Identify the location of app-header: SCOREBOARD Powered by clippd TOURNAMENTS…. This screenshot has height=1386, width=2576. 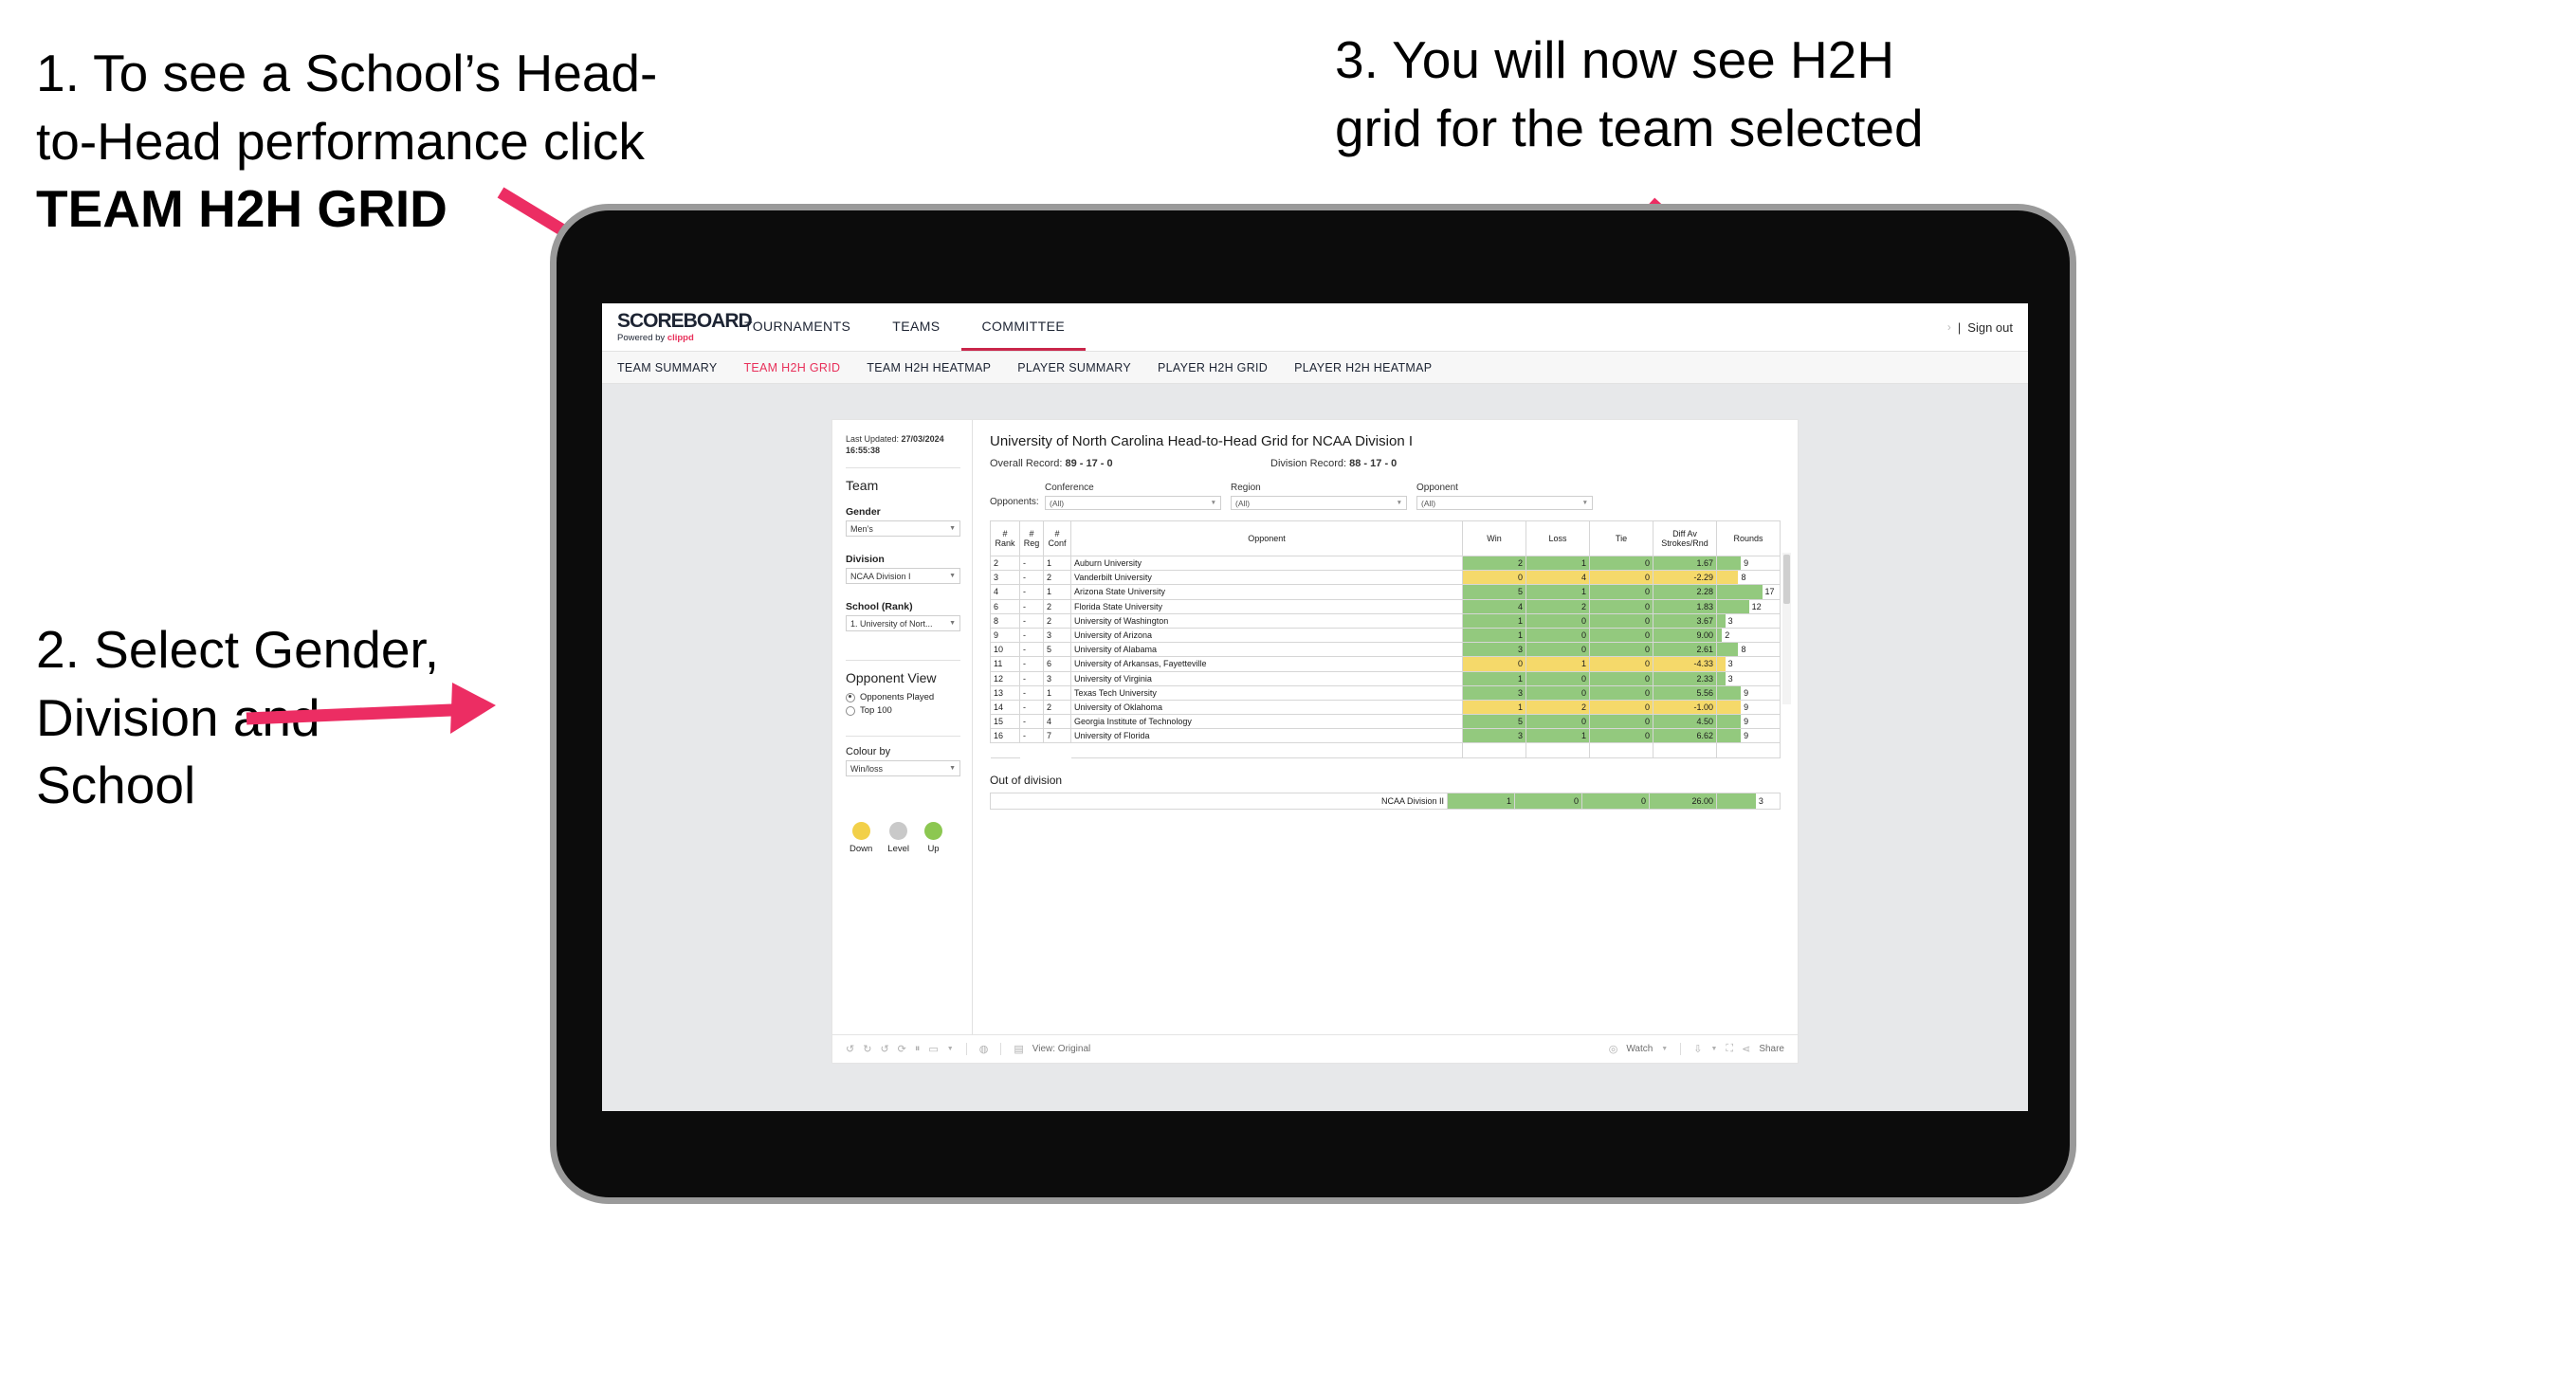
(1315, 327).